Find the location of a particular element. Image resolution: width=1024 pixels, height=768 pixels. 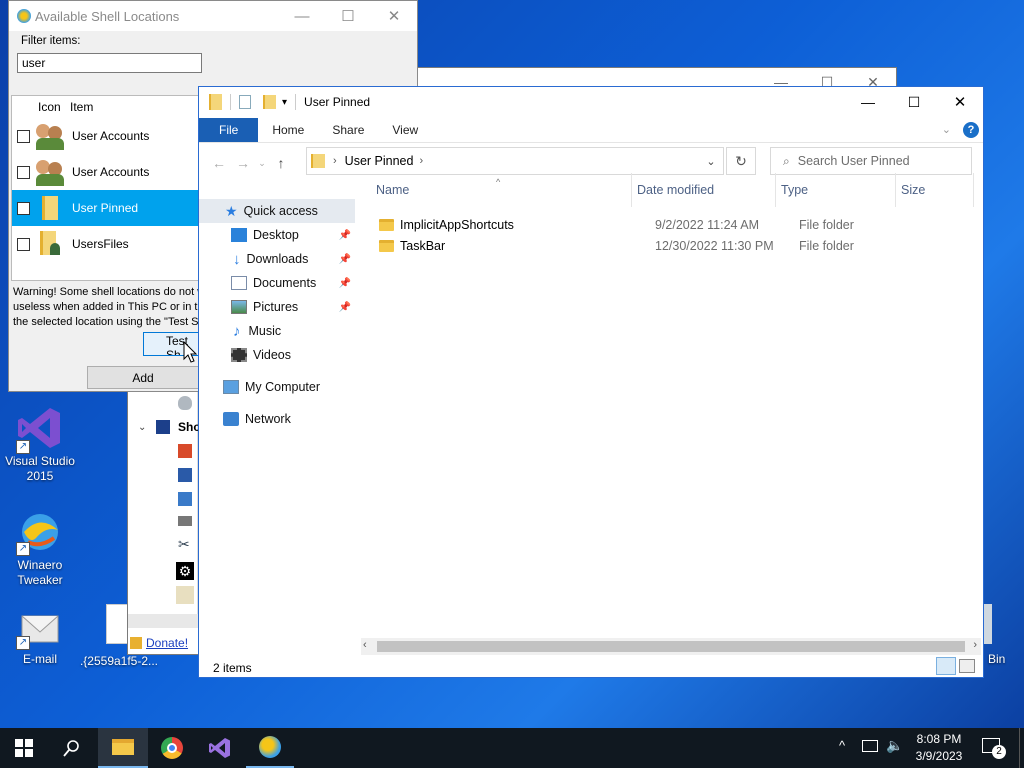

filter-input is located at coordinates (109, 63).